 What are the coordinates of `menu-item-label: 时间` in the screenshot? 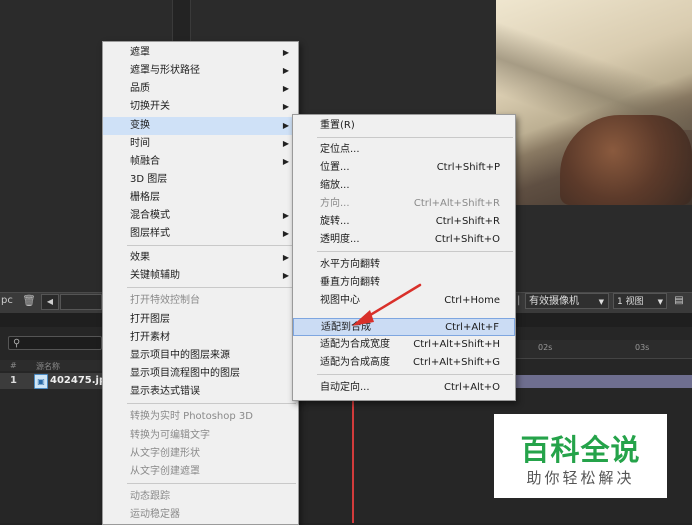 It's located at (140, 143).